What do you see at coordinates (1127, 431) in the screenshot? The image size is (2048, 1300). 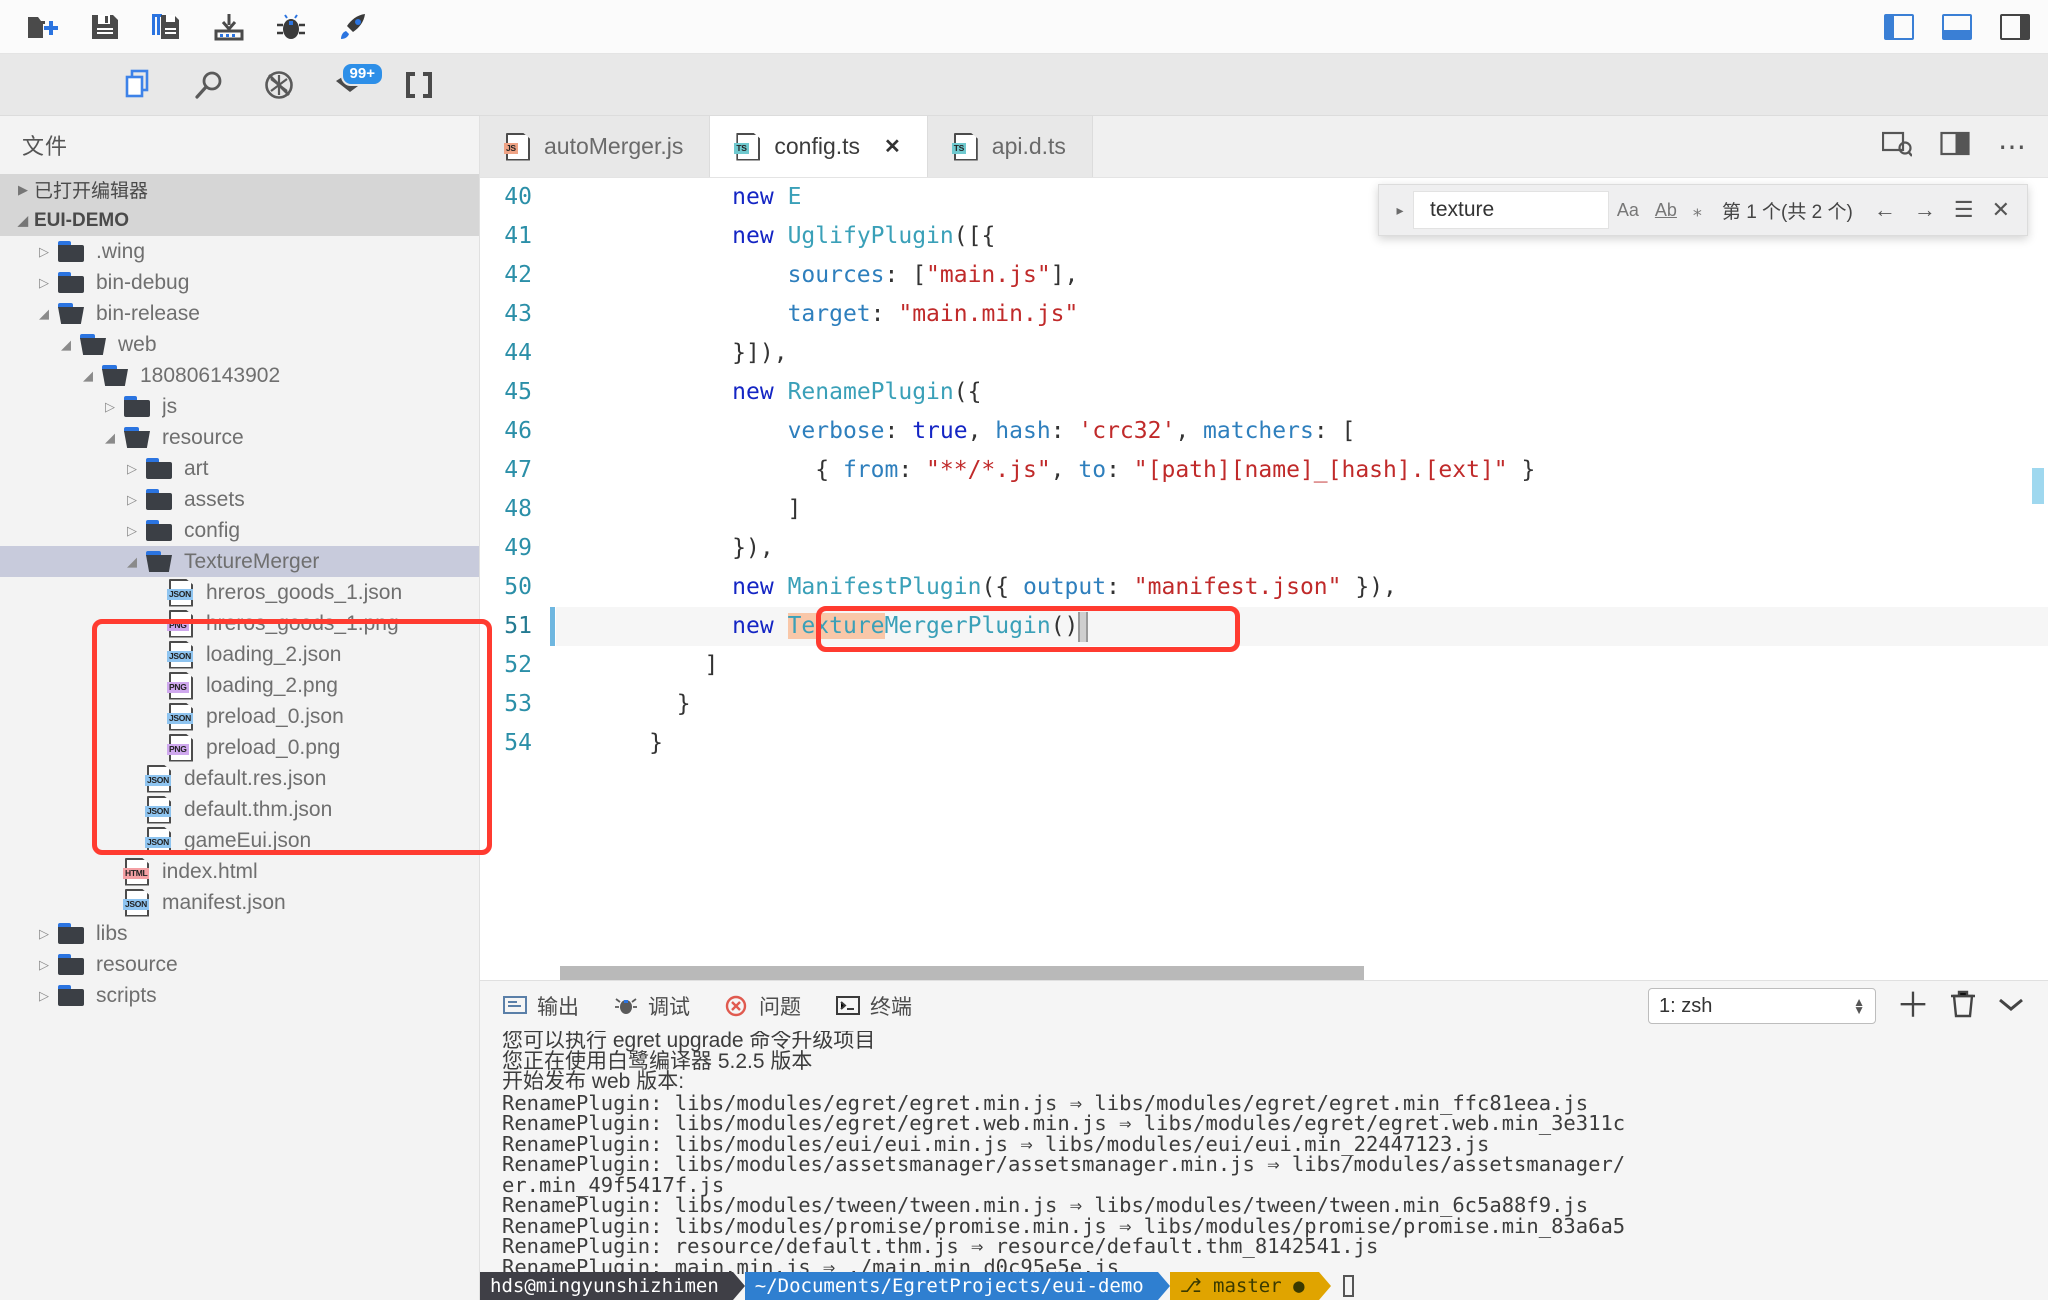 I see `code-token: 'crc32'` at bounding box center [1127, 431].